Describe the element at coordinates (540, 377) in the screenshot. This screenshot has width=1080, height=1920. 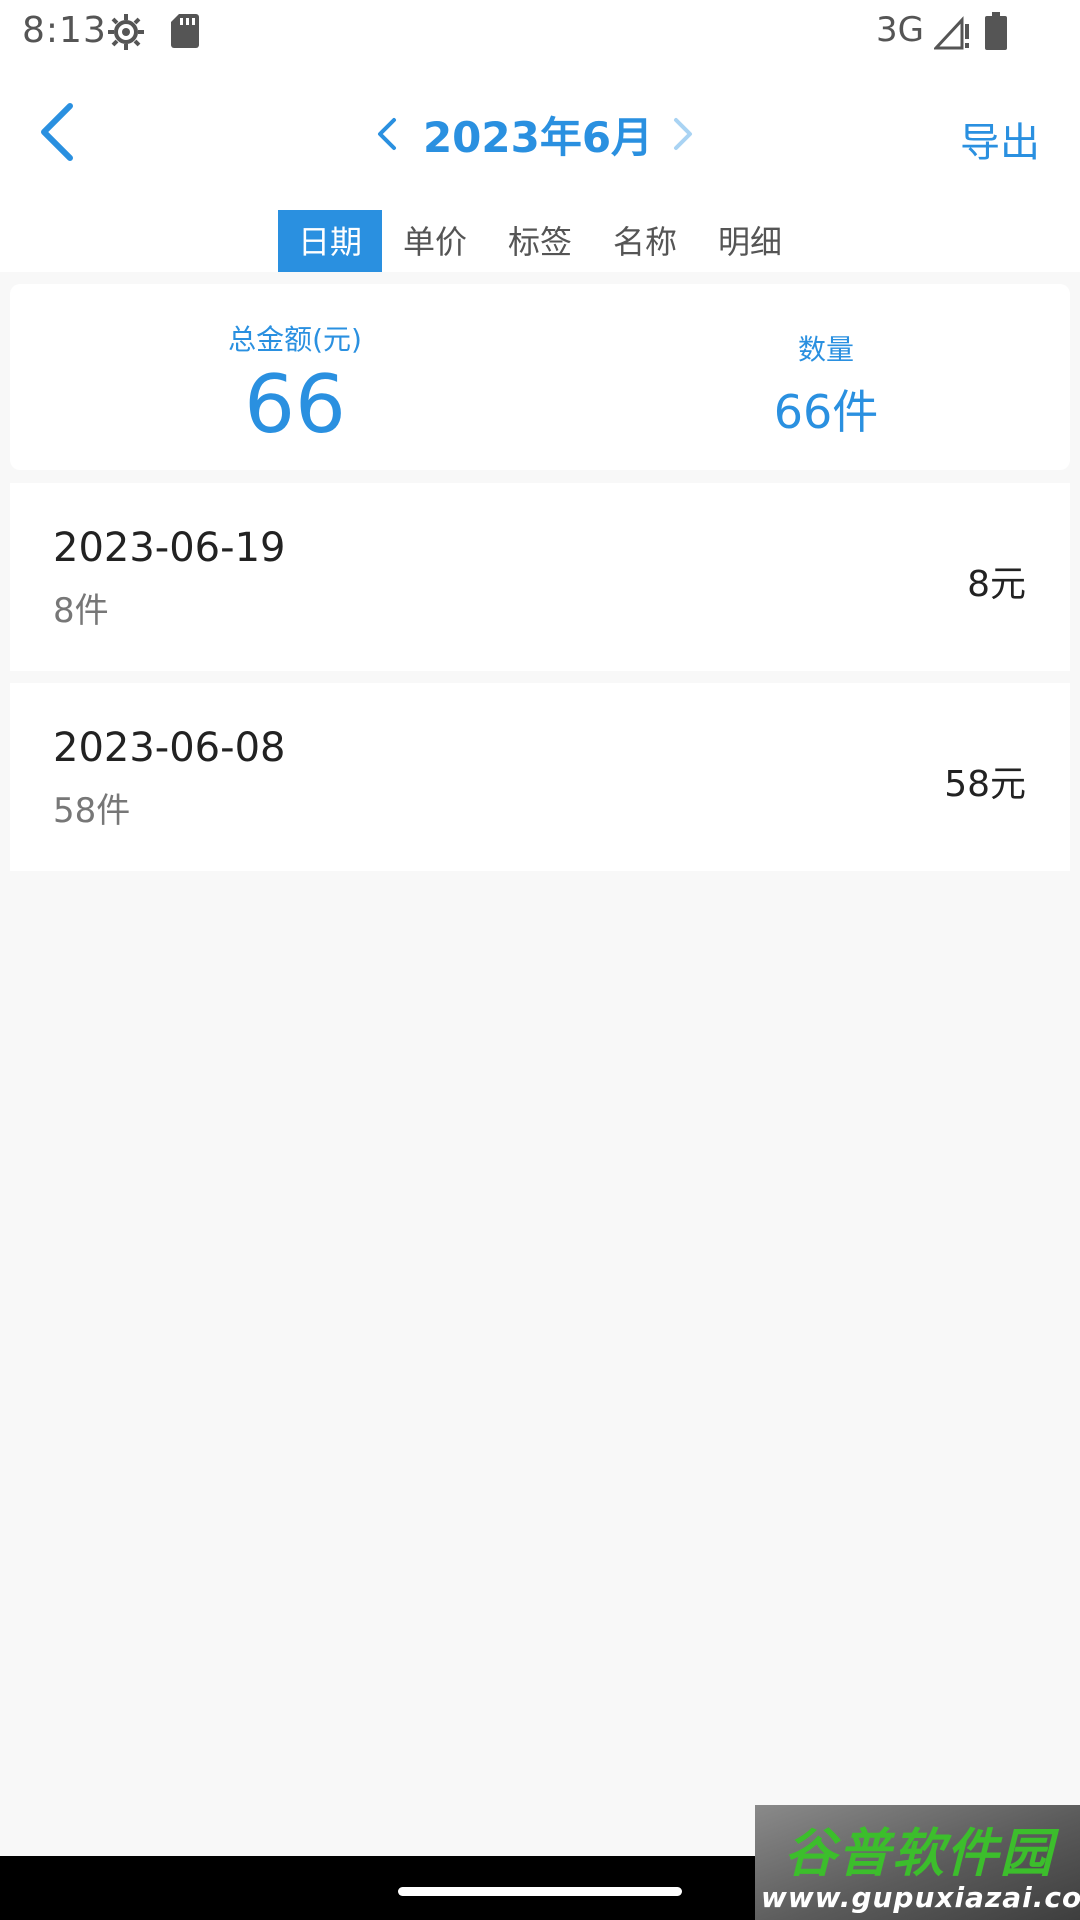
I see `summary-card: 总金额(元) 66 数量 66件` at that location.